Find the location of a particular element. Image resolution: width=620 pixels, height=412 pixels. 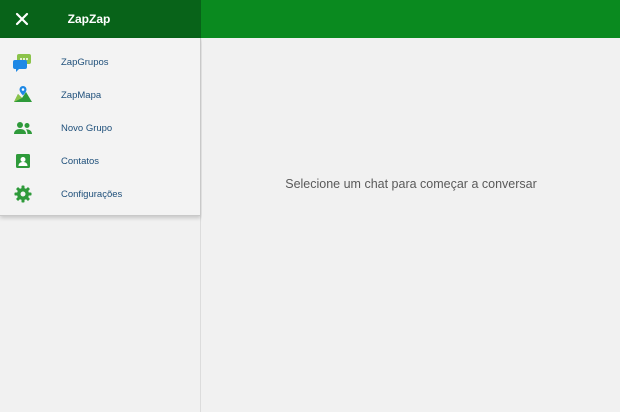

menu-item-label: Novo Grupo is located at coordinates (87, 128).